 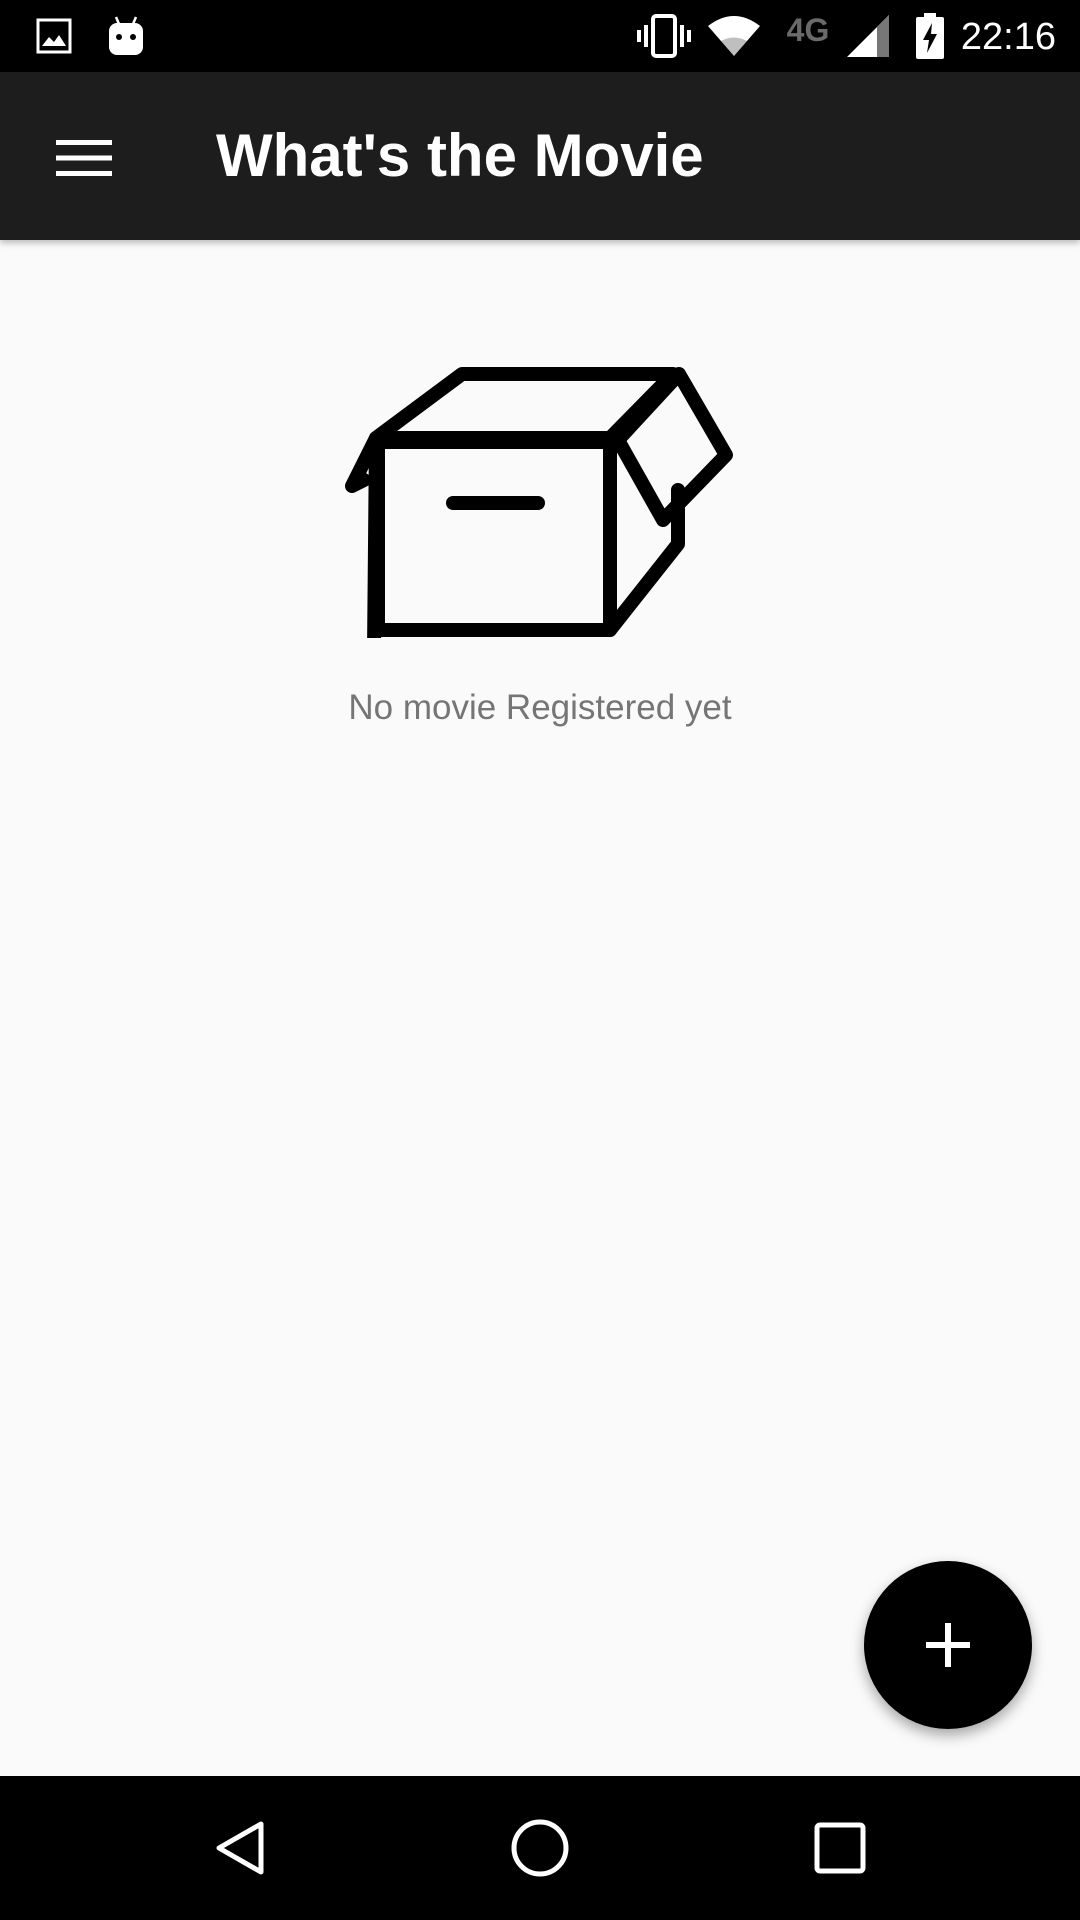 I want to click on add-movie-button, so click(x=948, y=1645).